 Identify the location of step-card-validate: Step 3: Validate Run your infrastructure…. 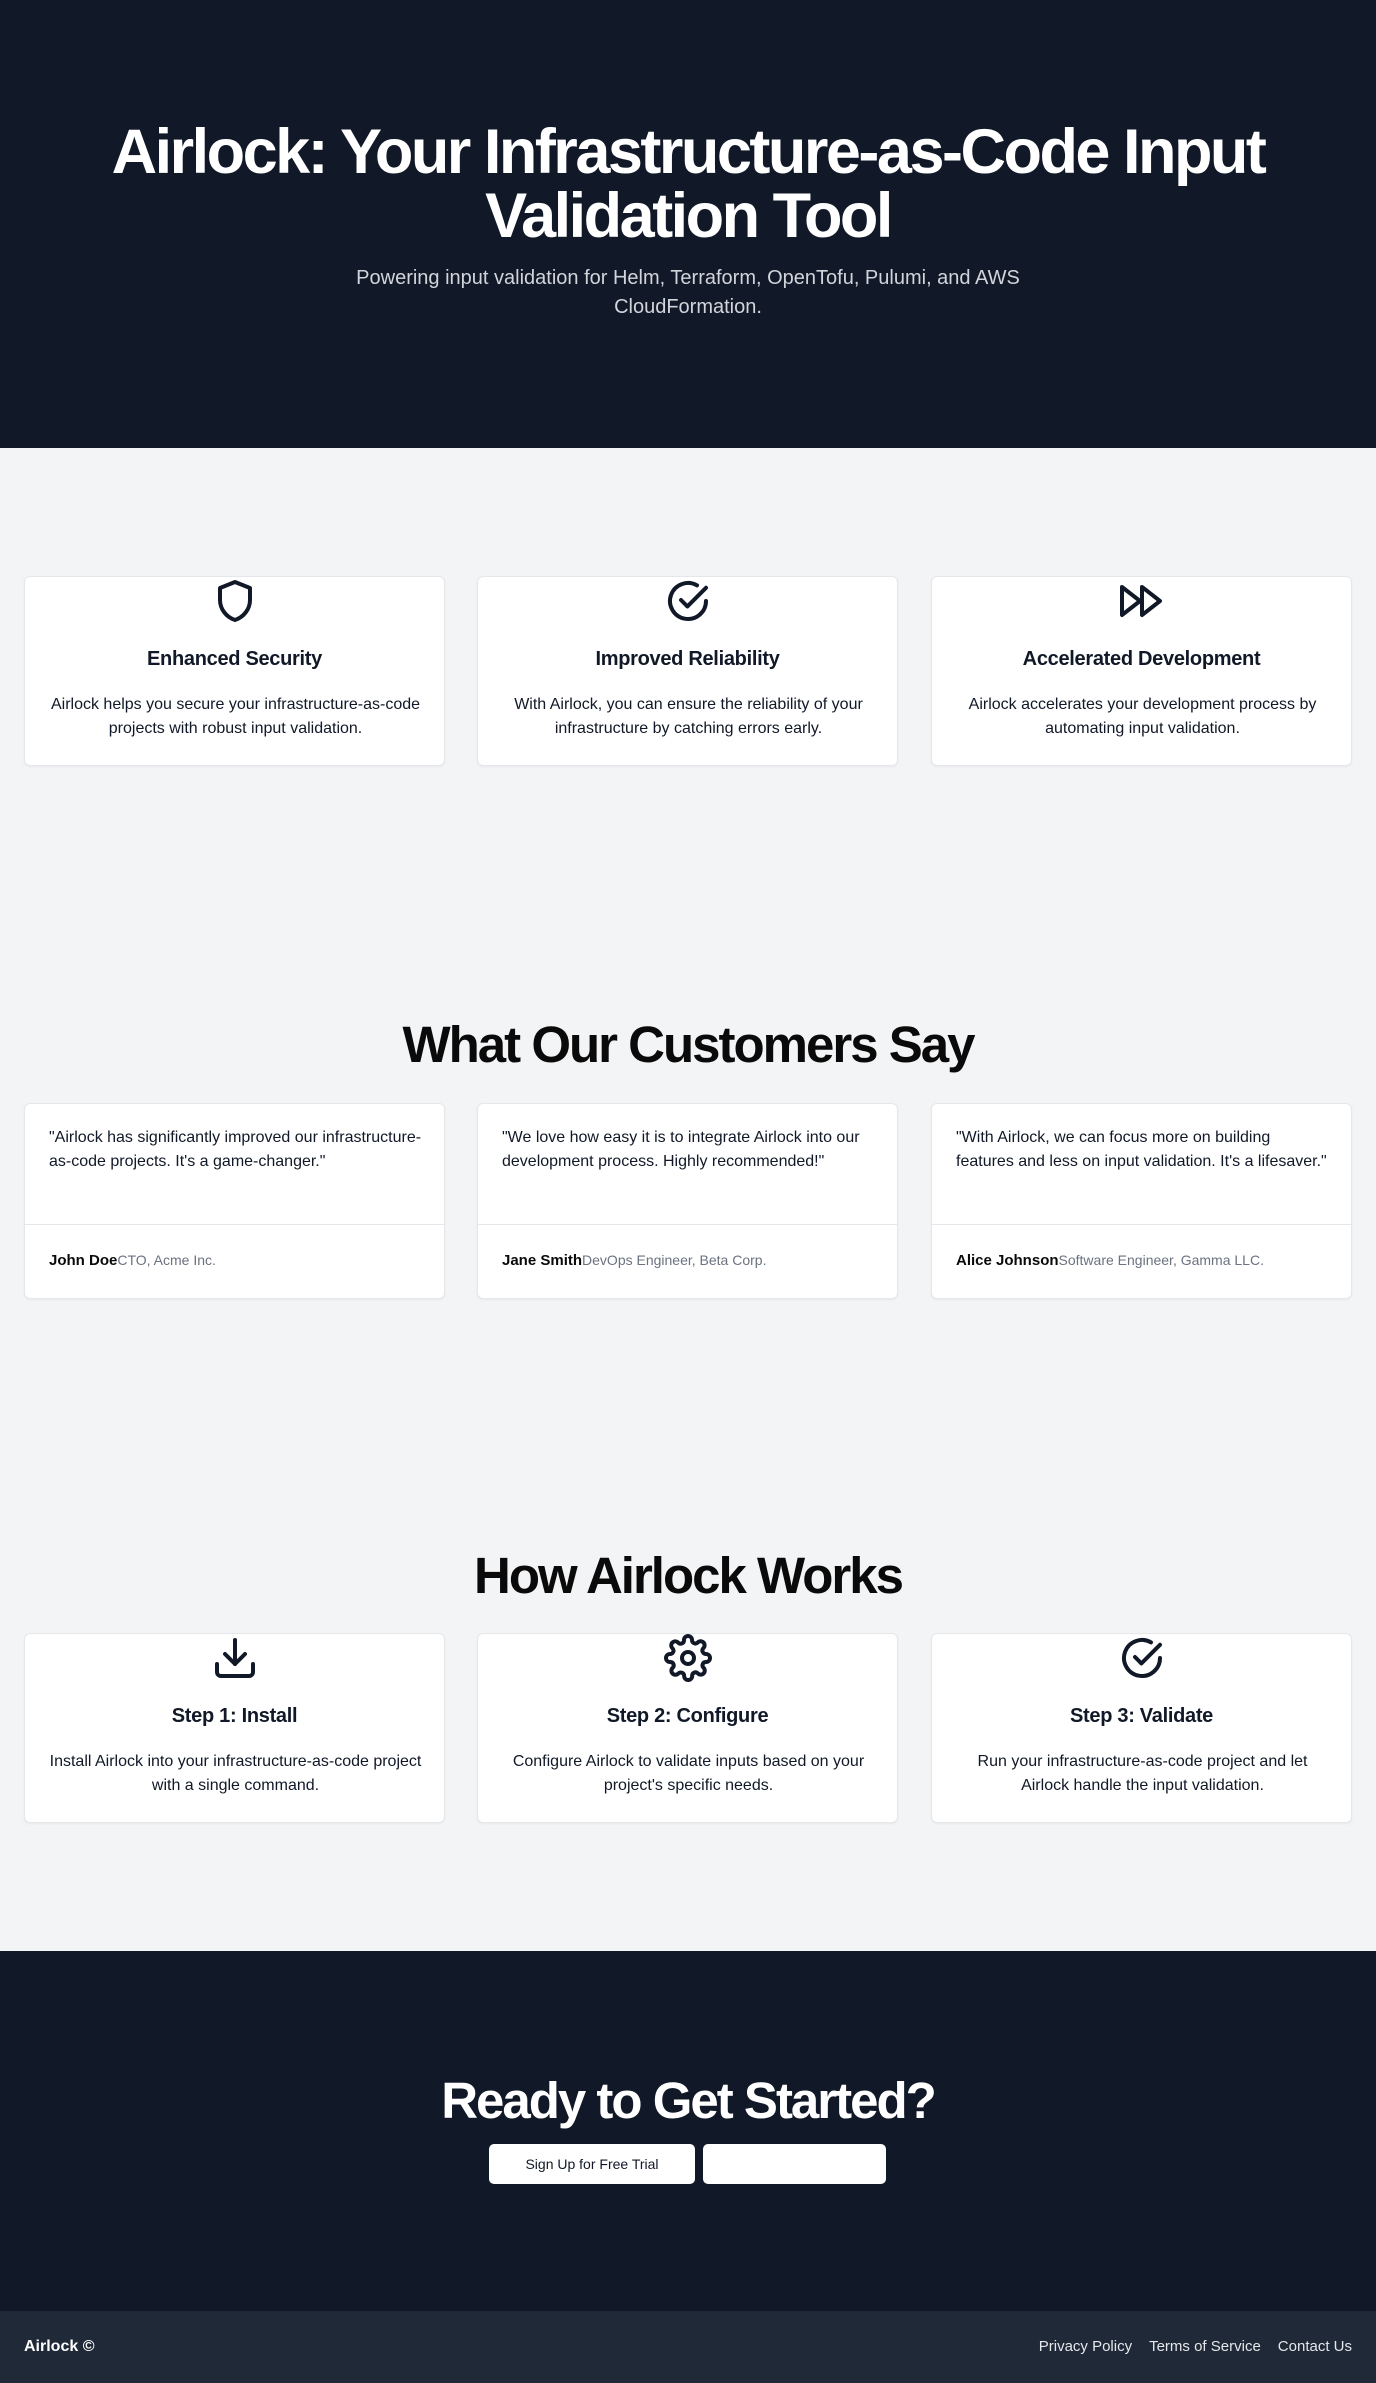
(1141, 1728).